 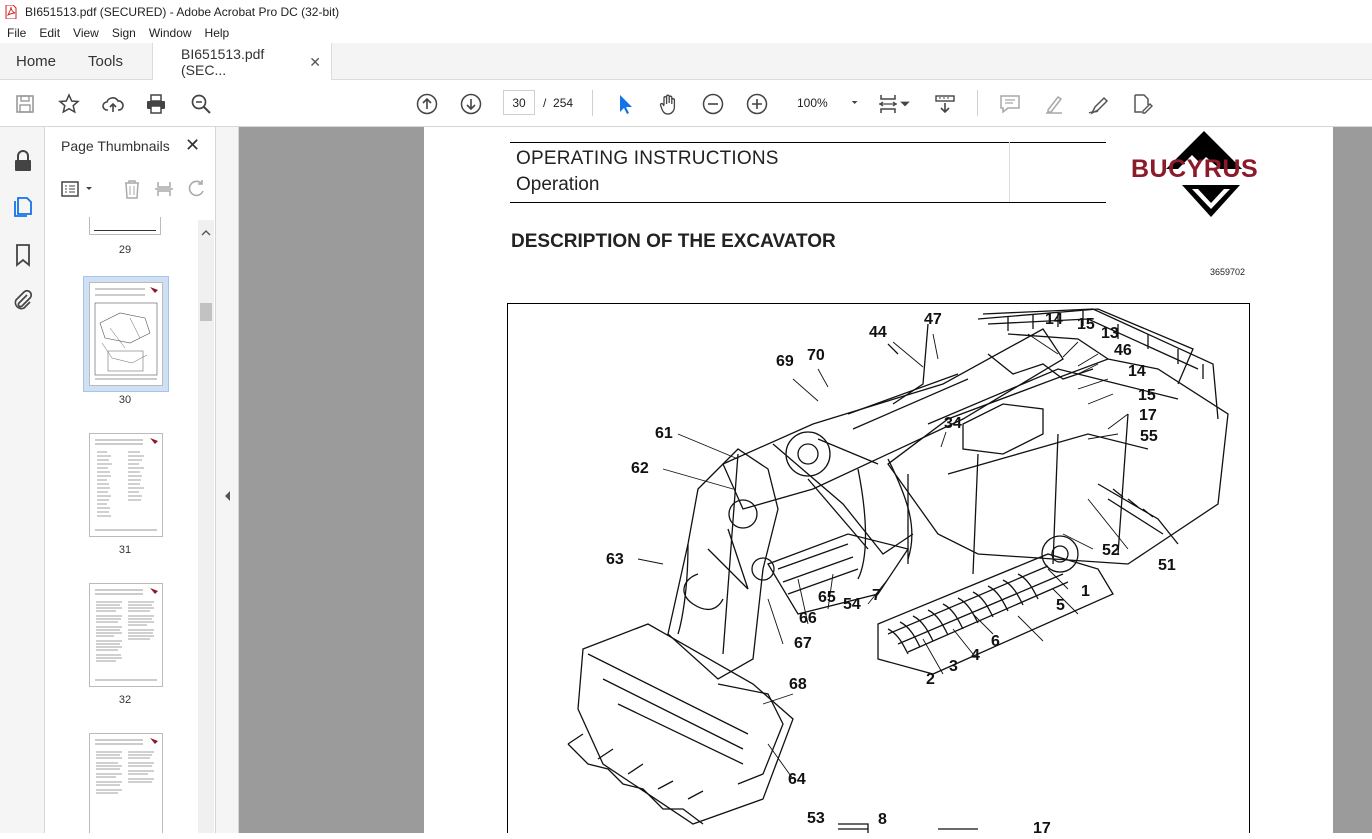 I want to click on left-navigation-rail, so click(x=22, y=480).